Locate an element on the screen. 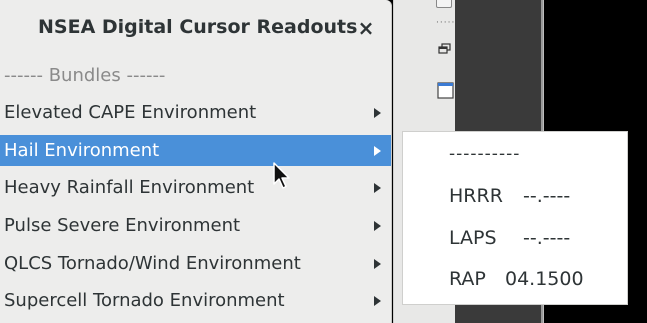  close-icon: × is located at coordinates (366, 28).